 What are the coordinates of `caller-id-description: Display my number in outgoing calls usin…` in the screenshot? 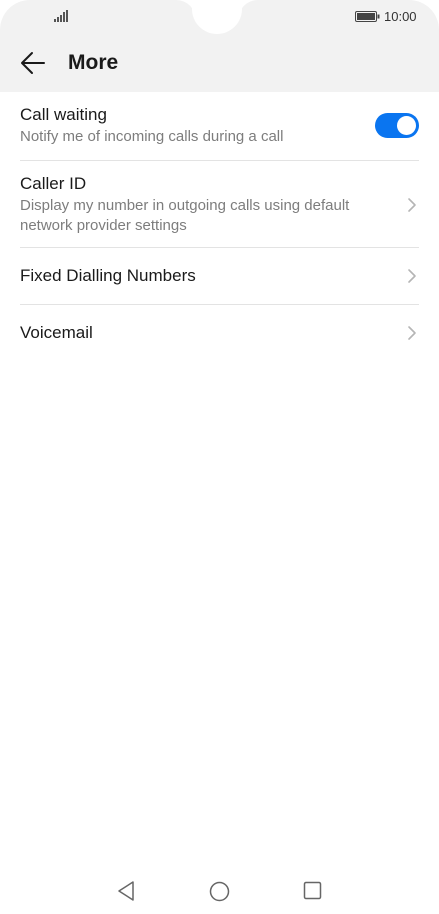 It's located at (185, 215).